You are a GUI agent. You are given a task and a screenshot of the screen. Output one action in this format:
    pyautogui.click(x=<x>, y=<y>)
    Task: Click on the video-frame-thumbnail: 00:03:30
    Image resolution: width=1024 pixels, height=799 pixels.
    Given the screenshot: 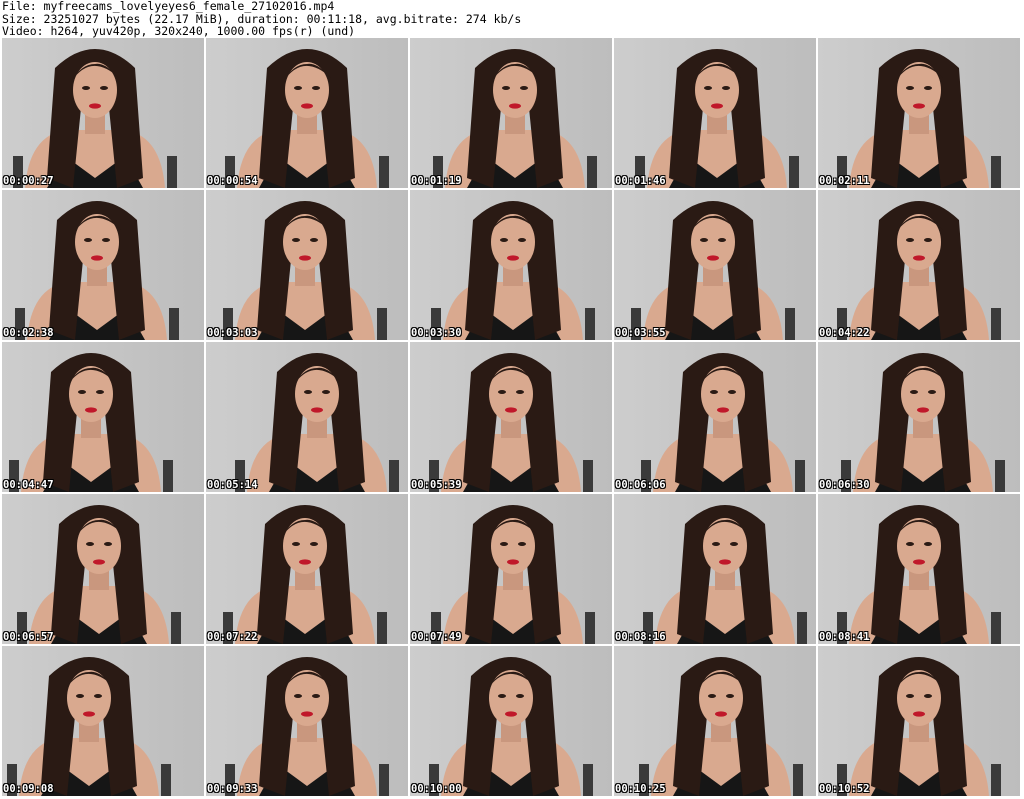 What is the action you would take?
    pyautogui.click(x=511, y=265)
    